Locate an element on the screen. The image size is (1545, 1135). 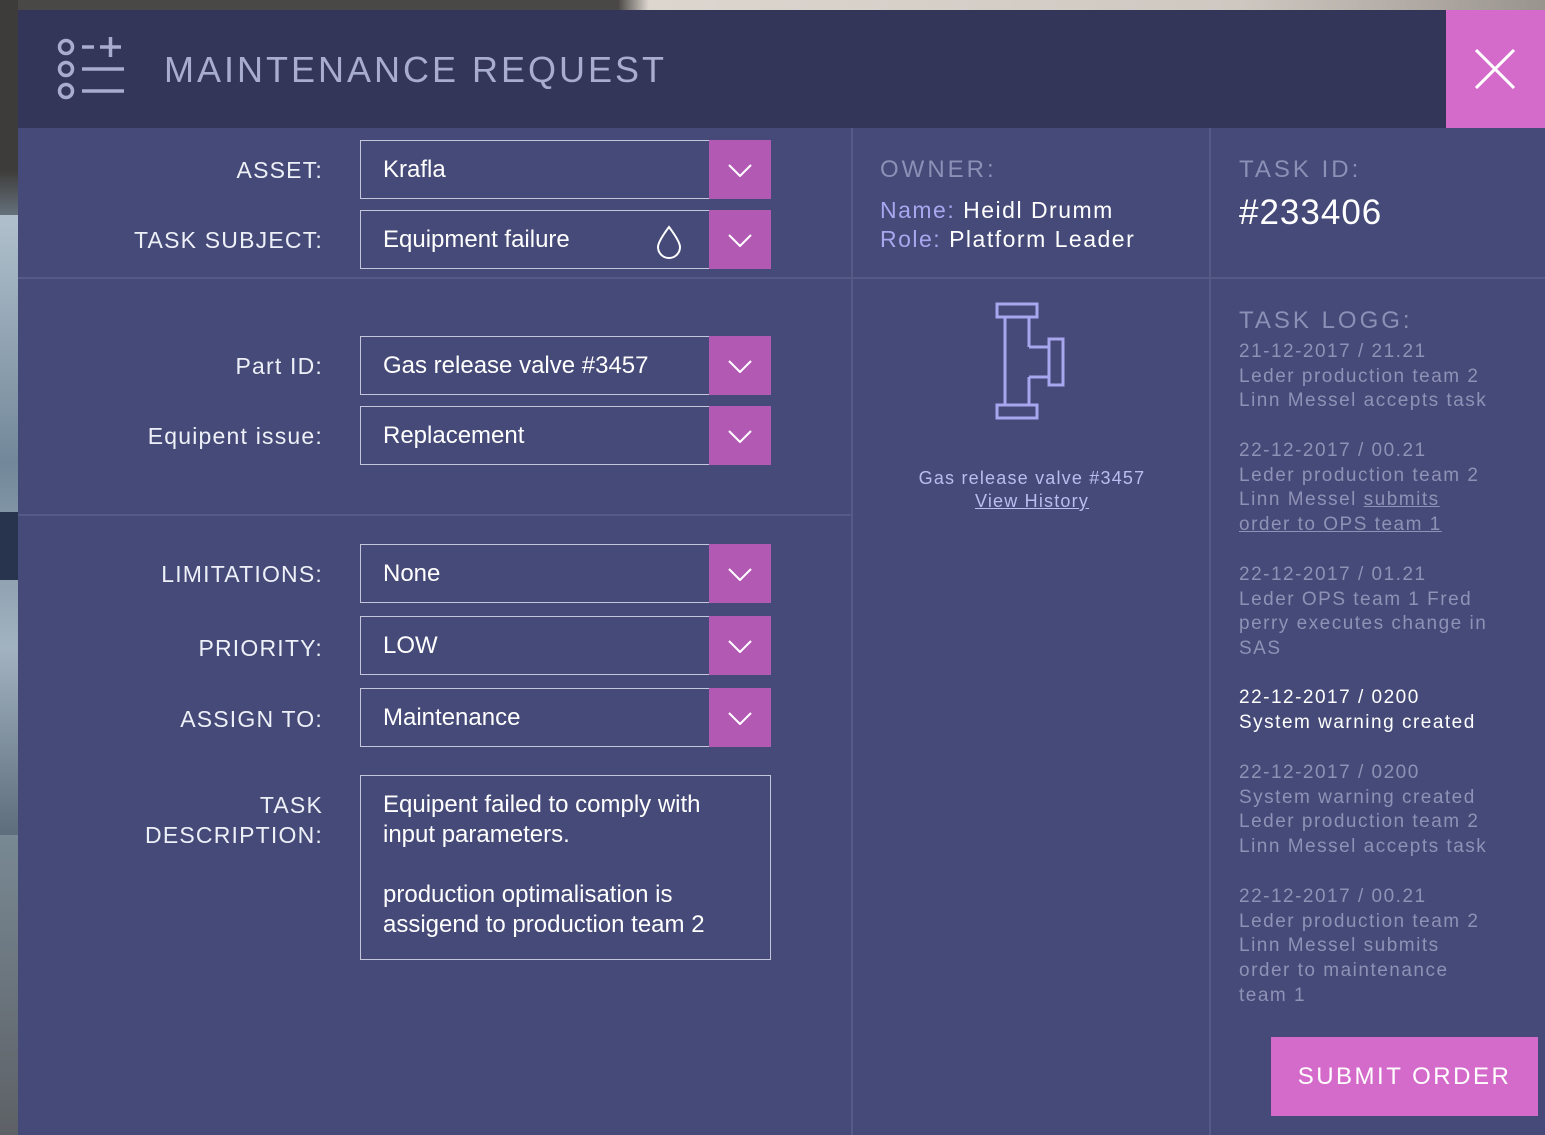
log-entry-time: 22-12-2017 / 01.21 is located at coordinates (1333, 574).